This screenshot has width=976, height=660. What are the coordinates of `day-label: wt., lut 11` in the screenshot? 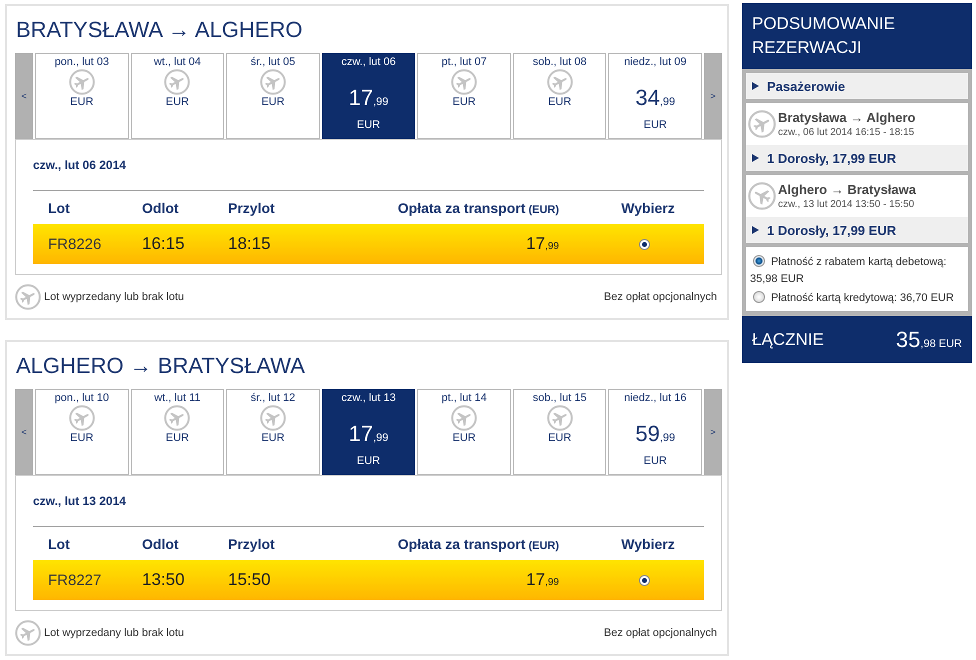 It's located at (177, 398).